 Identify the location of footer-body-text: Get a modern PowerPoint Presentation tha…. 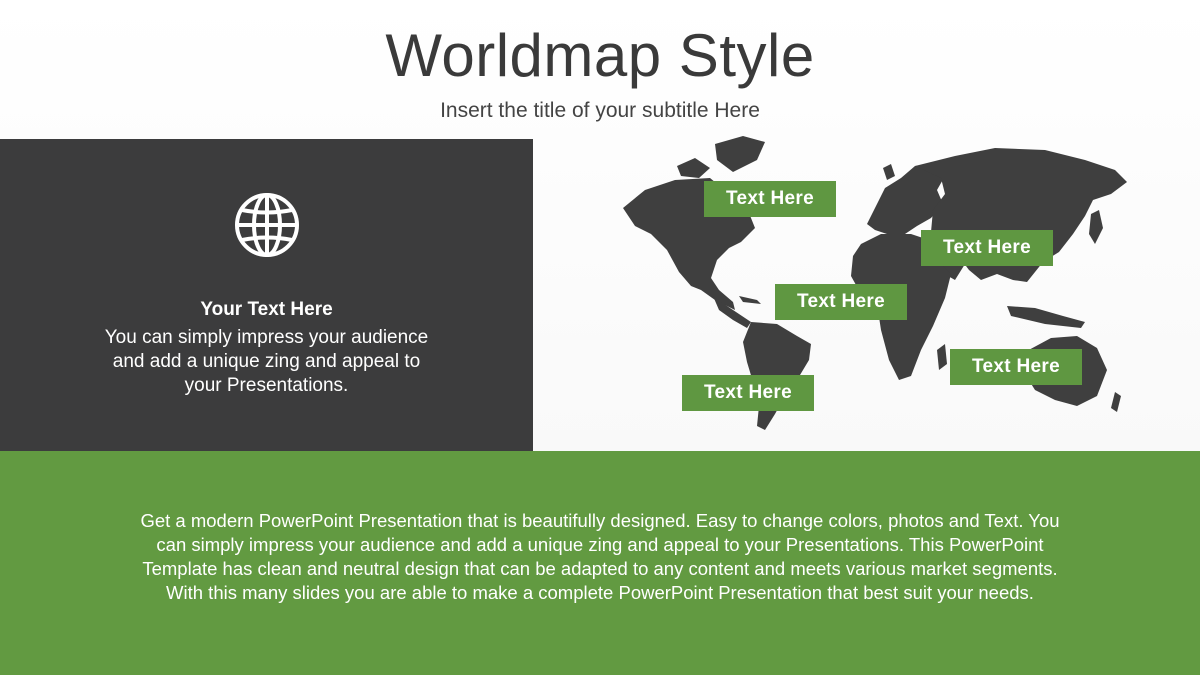
(600, 556).